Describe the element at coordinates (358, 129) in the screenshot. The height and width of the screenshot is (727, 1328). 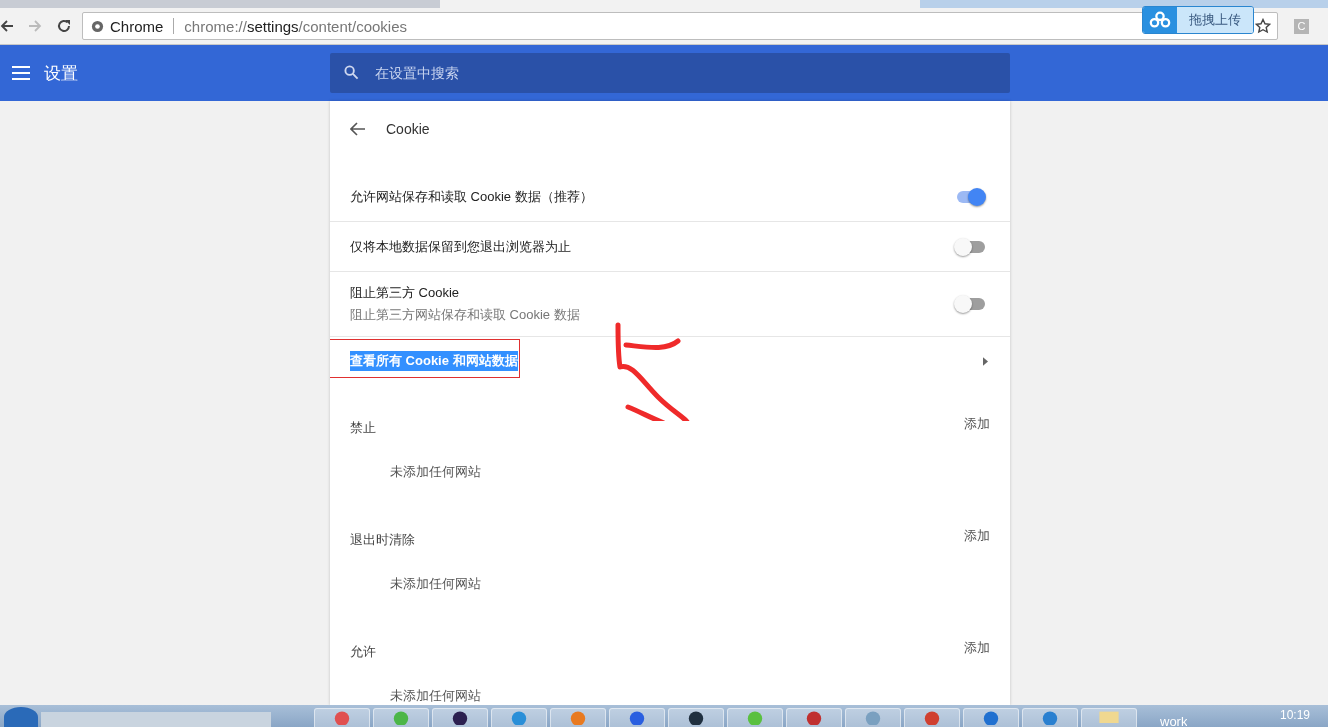
I see `back-arrow-icon` at that location.